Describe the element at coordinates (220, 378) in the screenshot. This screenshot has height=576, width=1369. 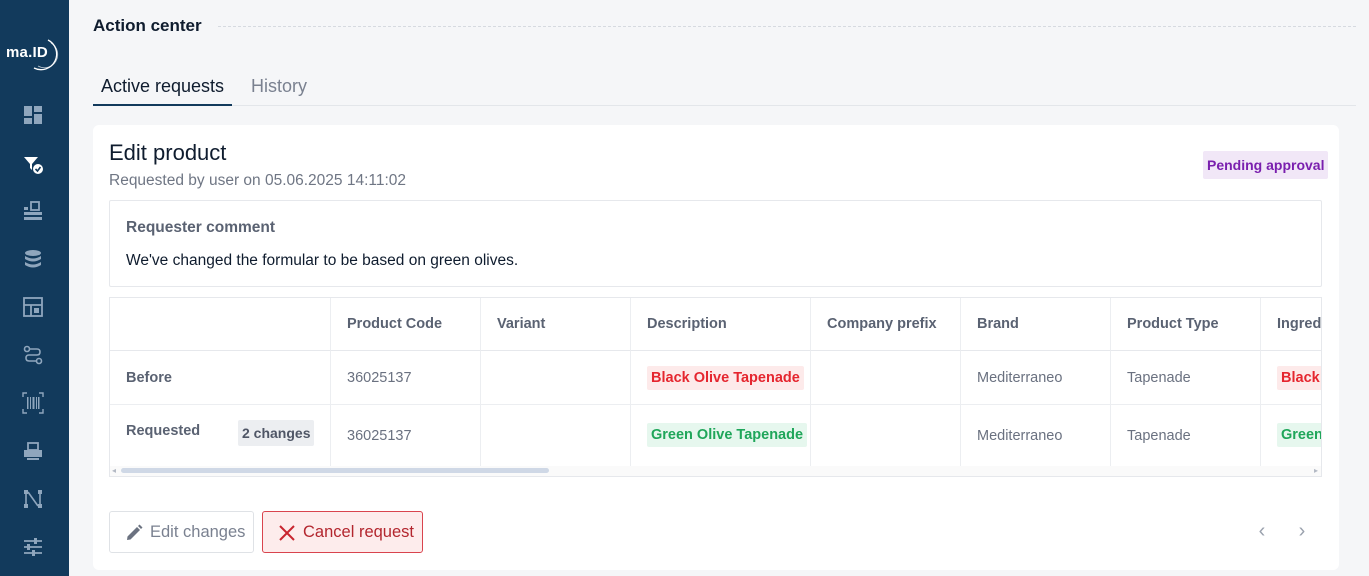
I see `row-label-cell: Before` at that location.